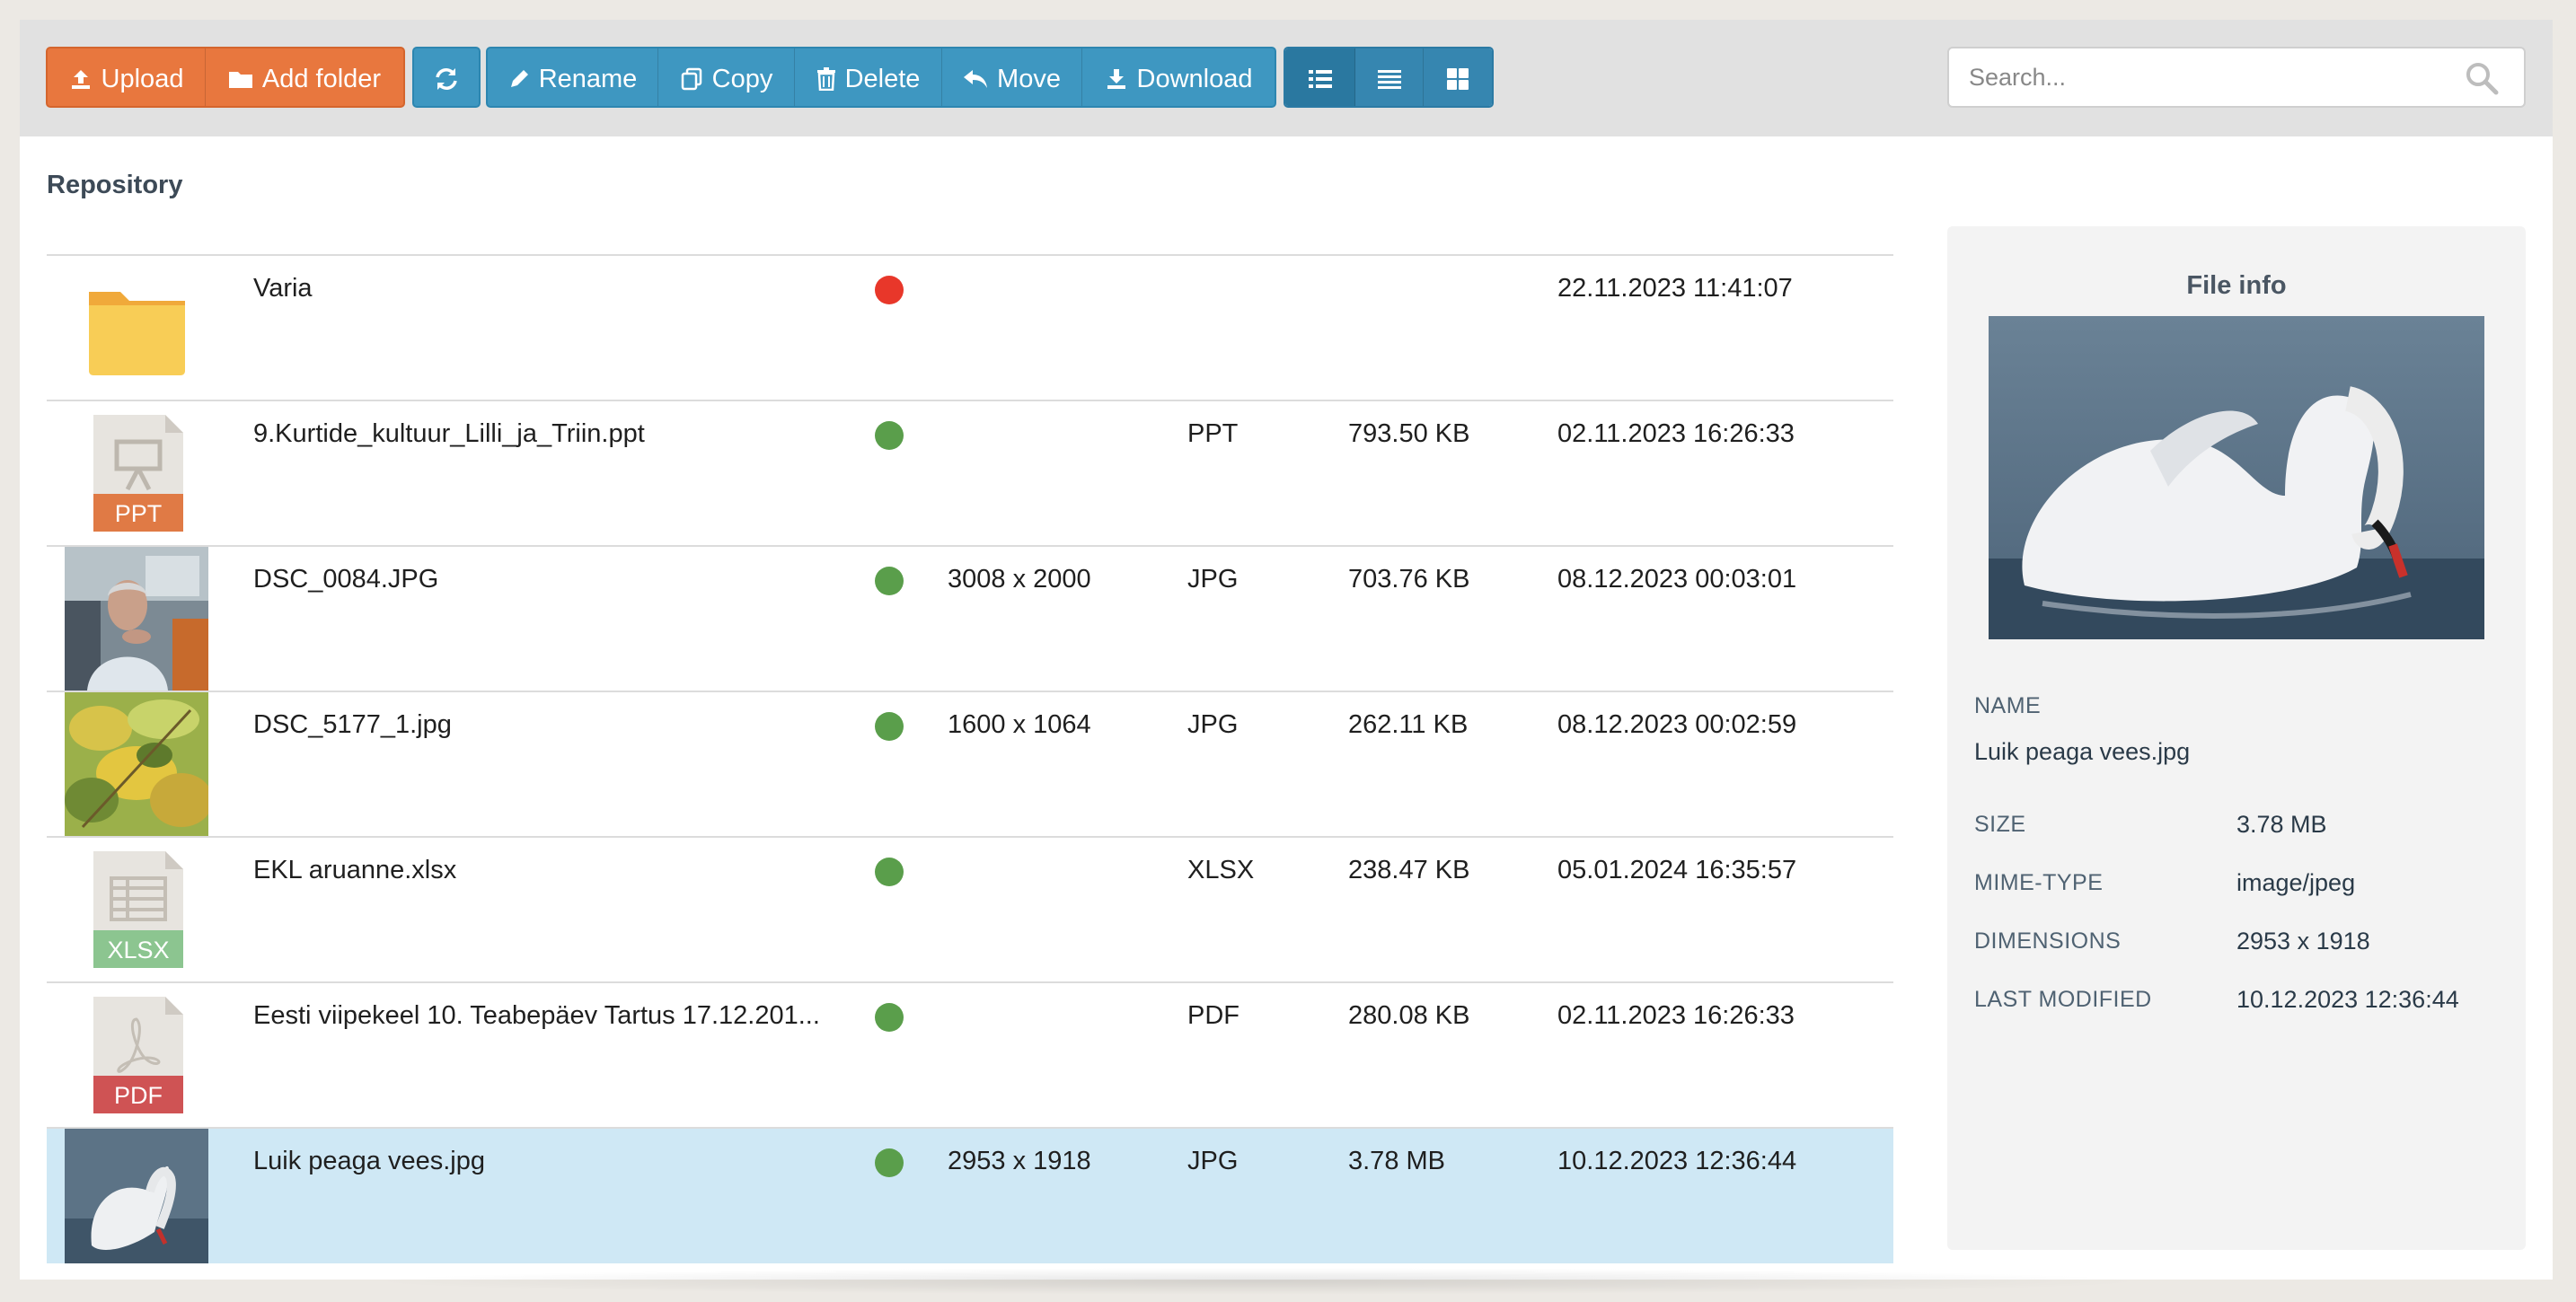 This screenshot has width=2576, height=1302. I want to click on search-icon, so click(2482, 80).